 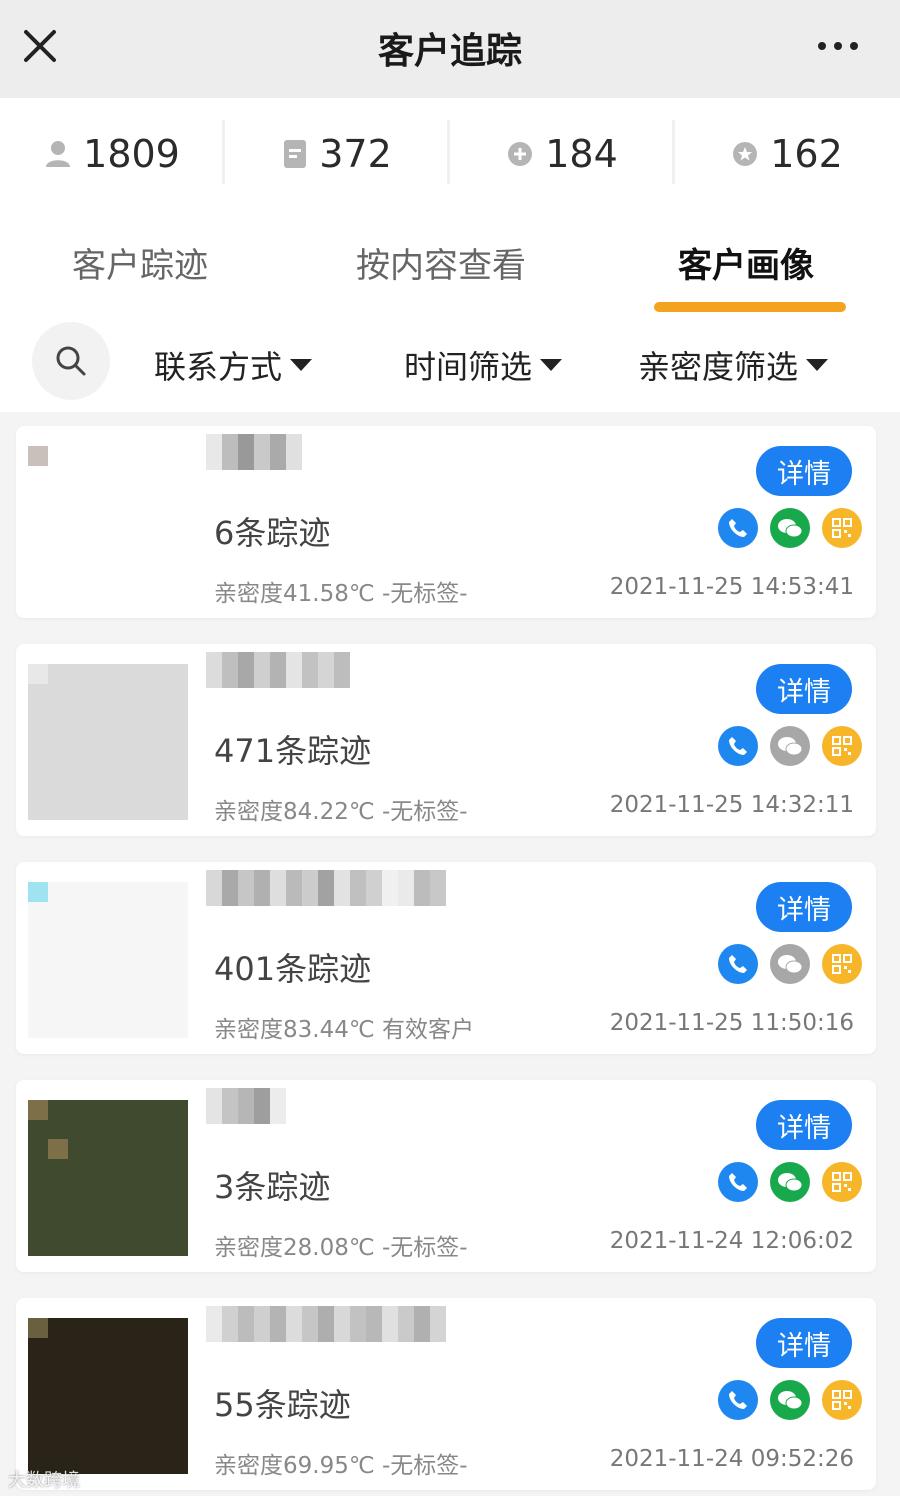 I want to click on stat-value: 184, so click(x=581, y=154).